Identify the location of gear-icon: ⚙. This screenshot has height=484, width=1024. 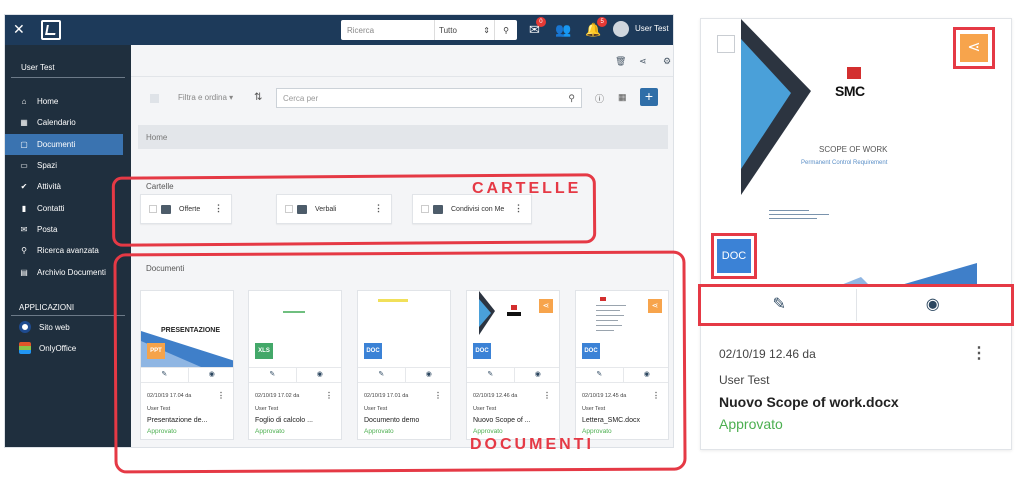
(667, 61).